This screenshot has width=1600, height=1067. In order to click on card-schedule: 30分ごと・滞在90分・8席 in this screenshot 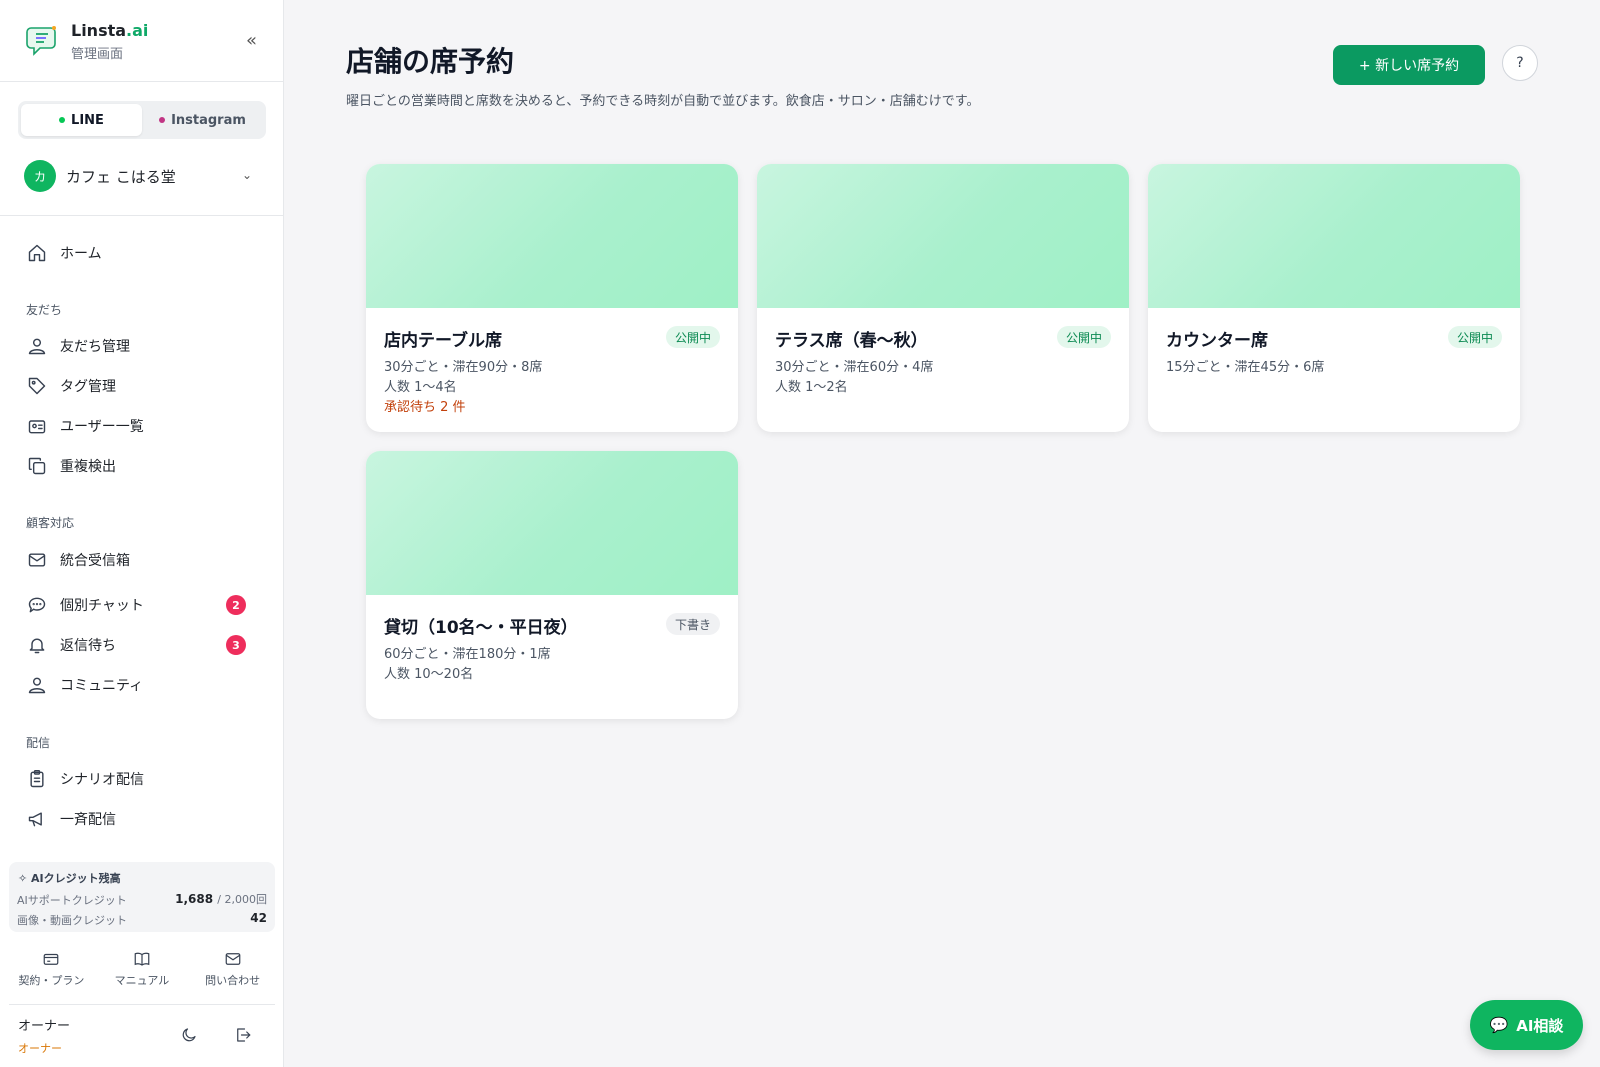, I will do `click(463, 367)`.